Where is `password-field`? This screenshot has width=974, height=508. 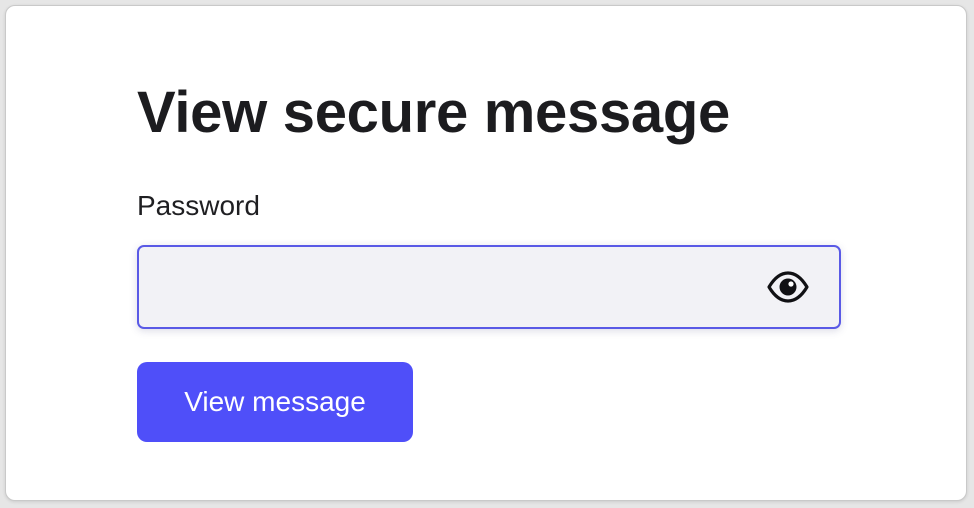 password-field is located at coordinates (489, 287).